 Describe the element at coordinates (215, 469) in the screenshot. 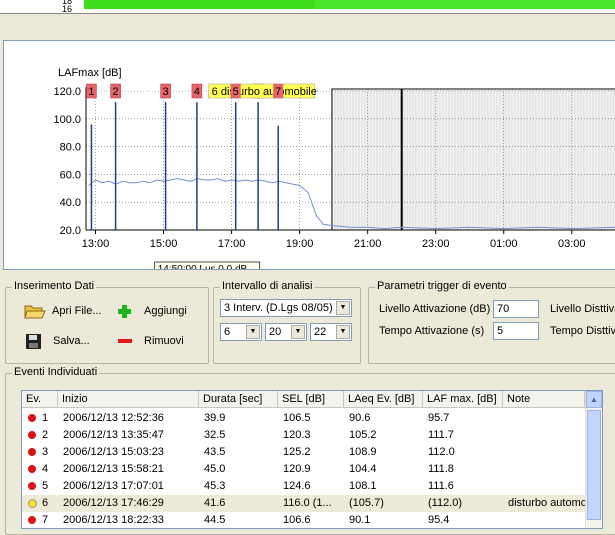

I see `cell-durata: 45.0` at that location.